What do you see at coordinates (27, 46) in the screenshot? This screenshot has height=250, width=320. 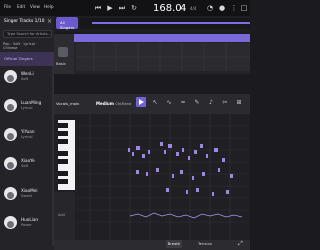 I see `filter-tags: Pop · Soft · Lyrical · Chinese` at bounding box center [27, 46].